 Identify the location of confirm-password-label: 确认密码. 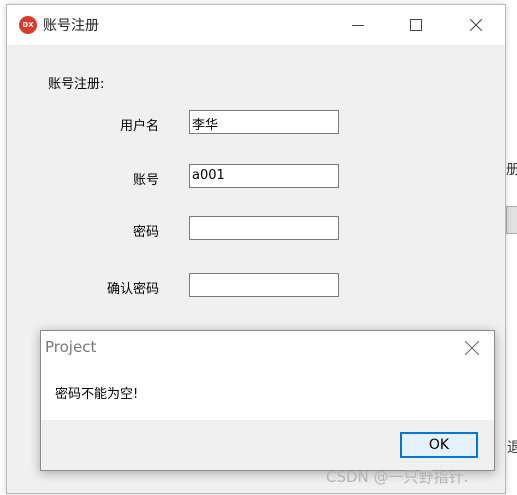
(132, 289).